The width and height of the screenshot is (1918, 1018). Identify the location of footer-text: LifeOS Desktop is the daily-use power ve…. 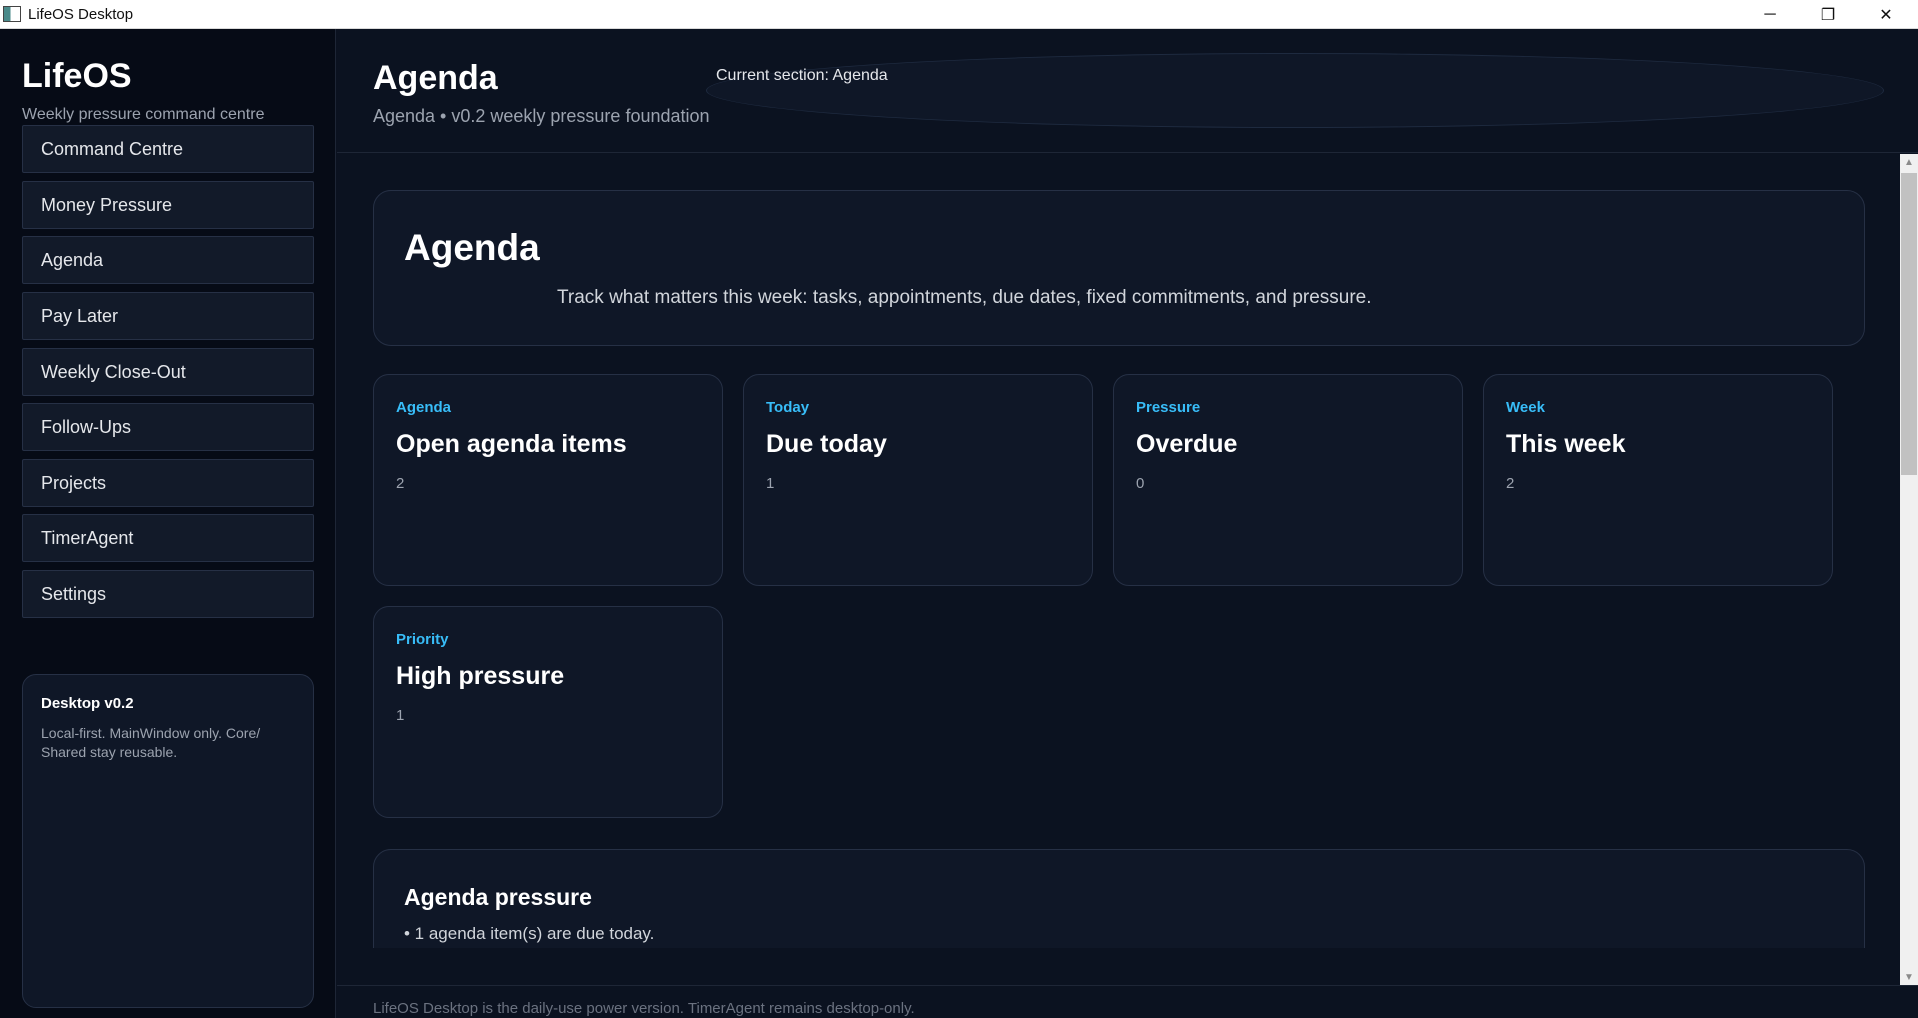
(644, 1008).